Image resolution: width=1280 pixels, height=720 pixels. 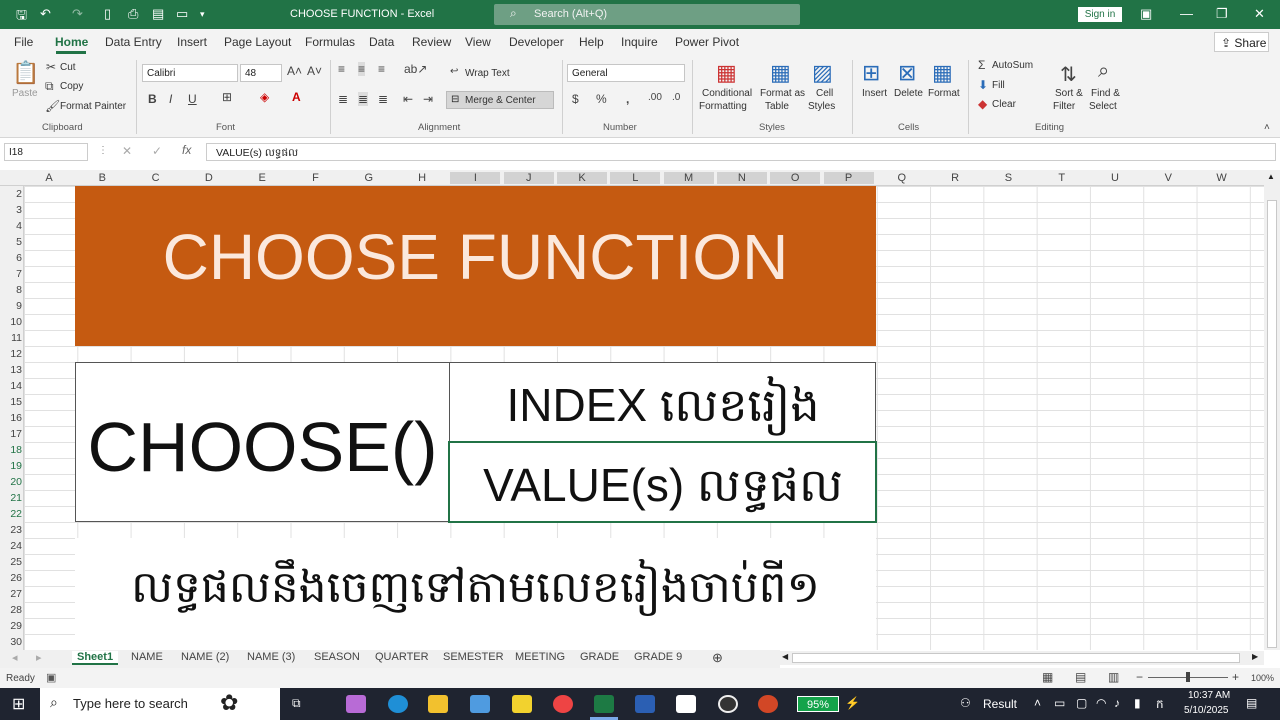 I want to click on cell-label: Cell, so click(x=824, y=93).